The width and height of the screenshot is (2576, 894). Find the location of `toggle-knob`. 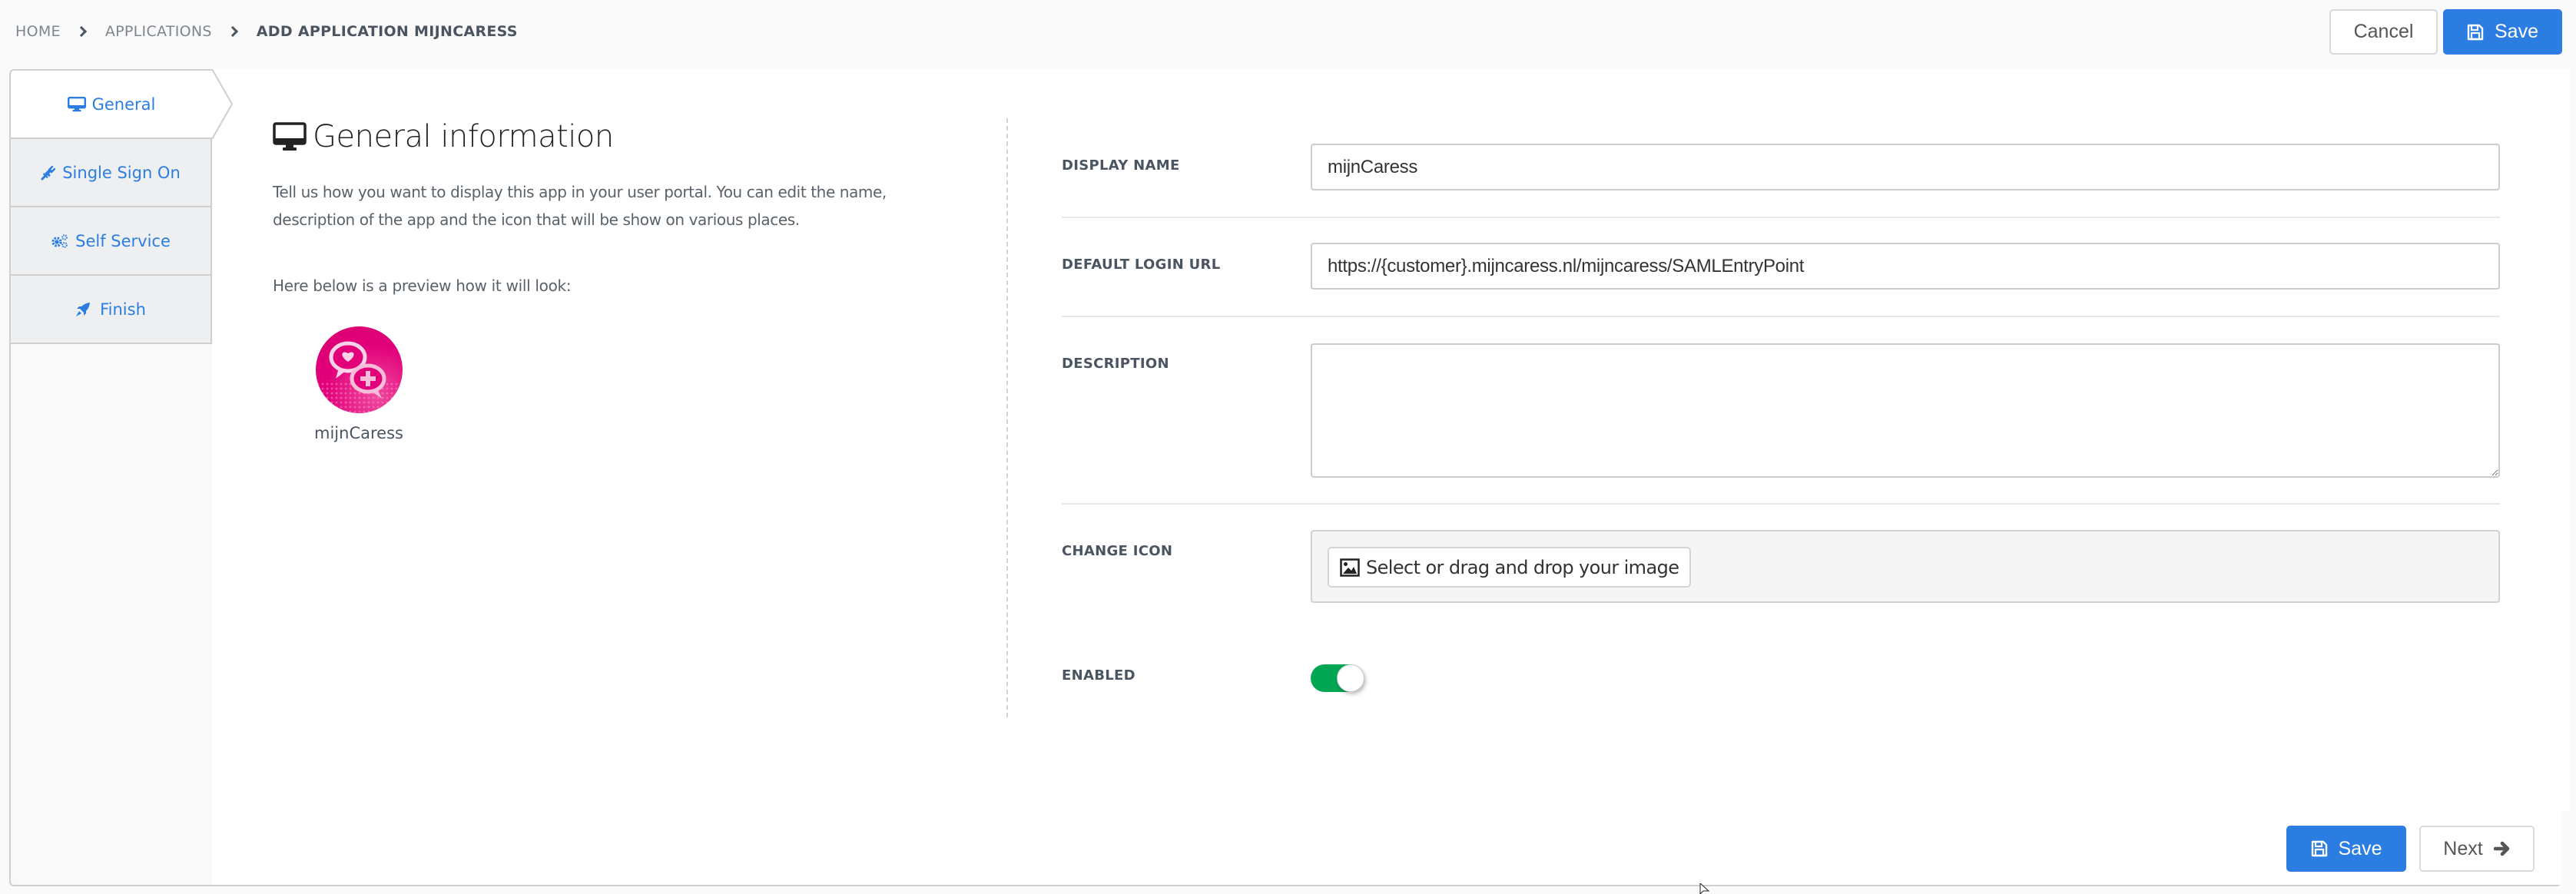

toggle-knob is located at coordinates (1350, 678).